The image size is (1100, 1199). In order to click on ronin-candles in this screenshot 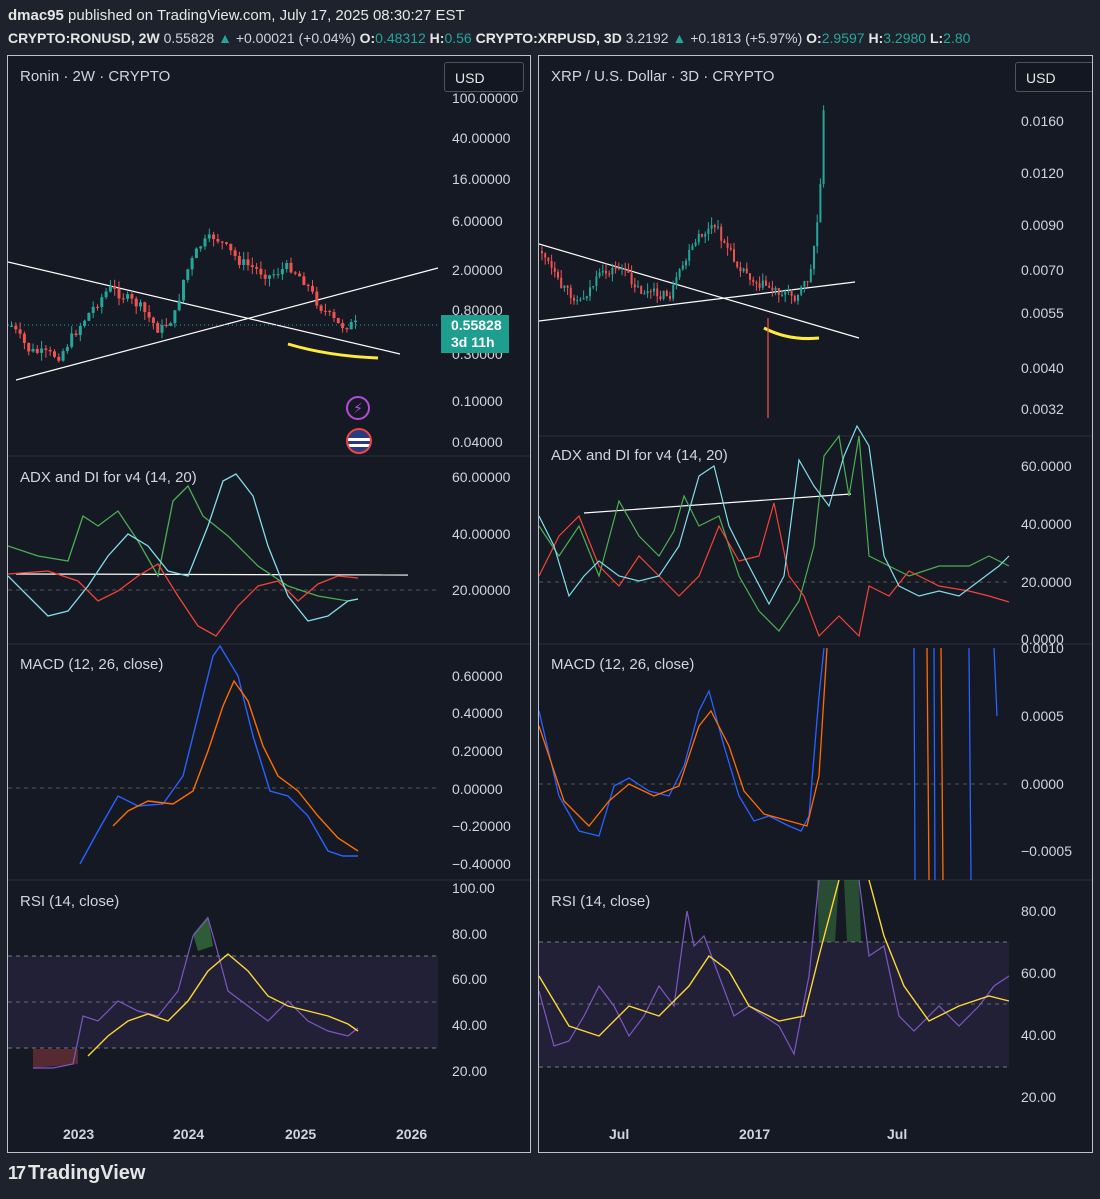, I will do `click(183, 295)`.